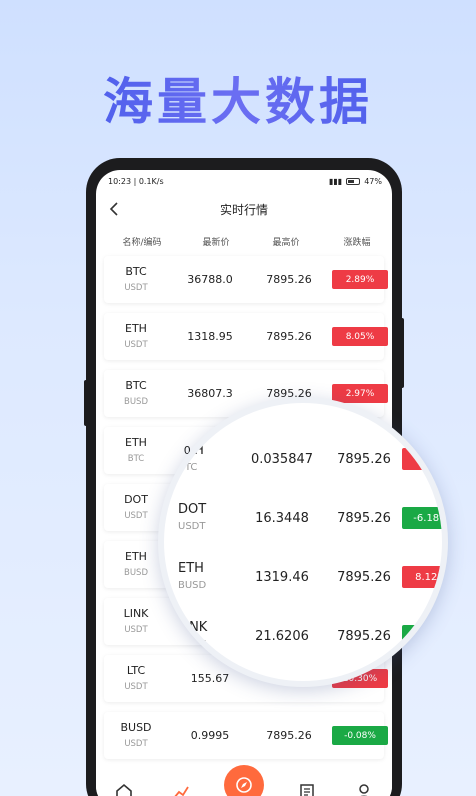 Image resolution: width=476 pixels, height=796 pixels. I want to click on nav-bar: 实时行情, so click(244, 209).